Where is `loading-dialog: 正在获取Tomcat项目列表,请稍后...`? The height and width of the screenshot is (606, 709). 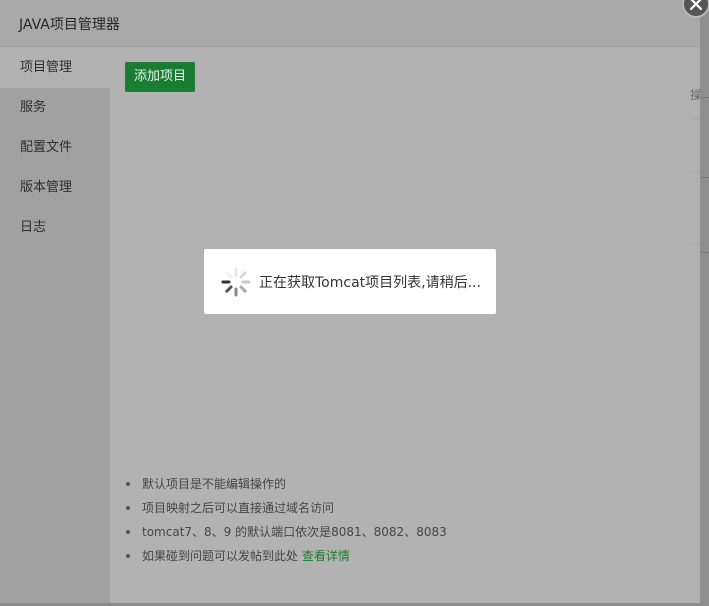 loading-dialog: 正在获取Tomcat项目列表,请稍后... is located at coordinates (350, 281).